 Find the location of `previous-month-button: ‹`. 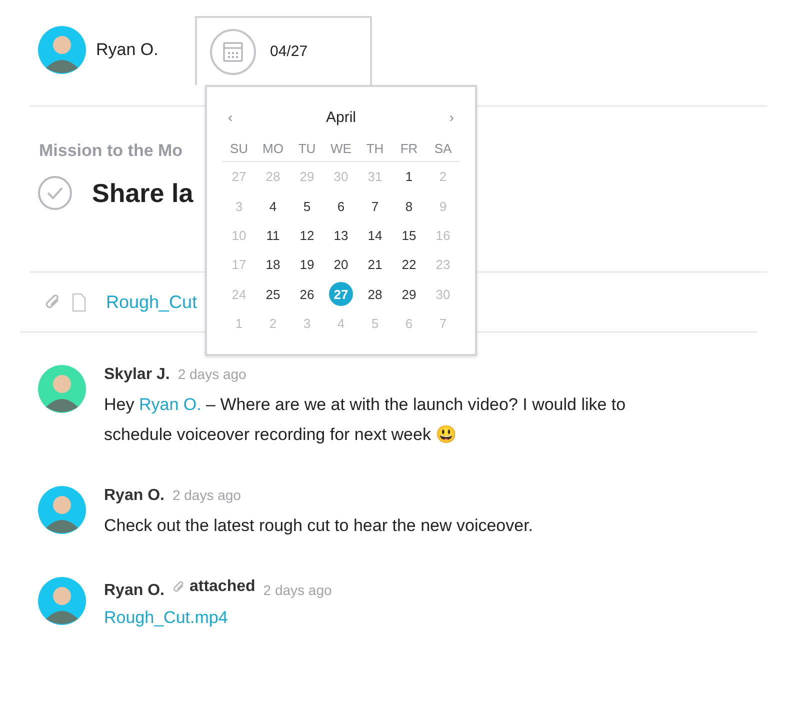

previous-month-button: ‹ is located at coordinates (230, 117).